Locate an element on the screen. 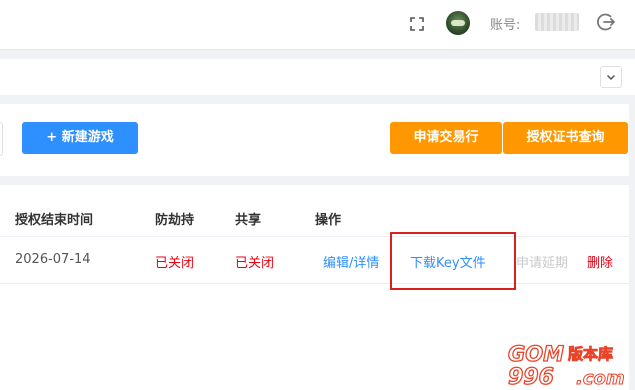 This screenshot has width=635, height=390. share-status: 已关闭 is located at coordinates (255, 263).